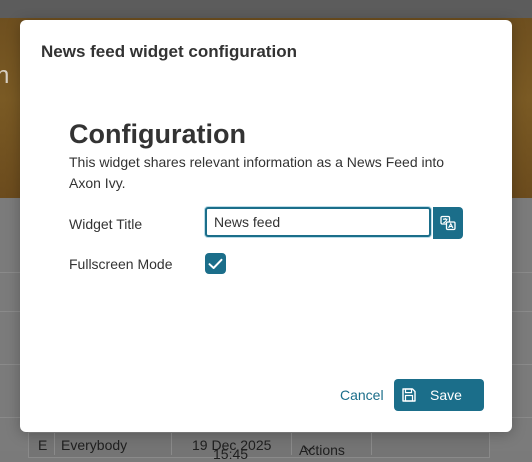 This screenshot has height=462, width=532. I want to click on background-table-row: E Everybody 19 Dec 2025 15:45 Actions, so click(259, 447).